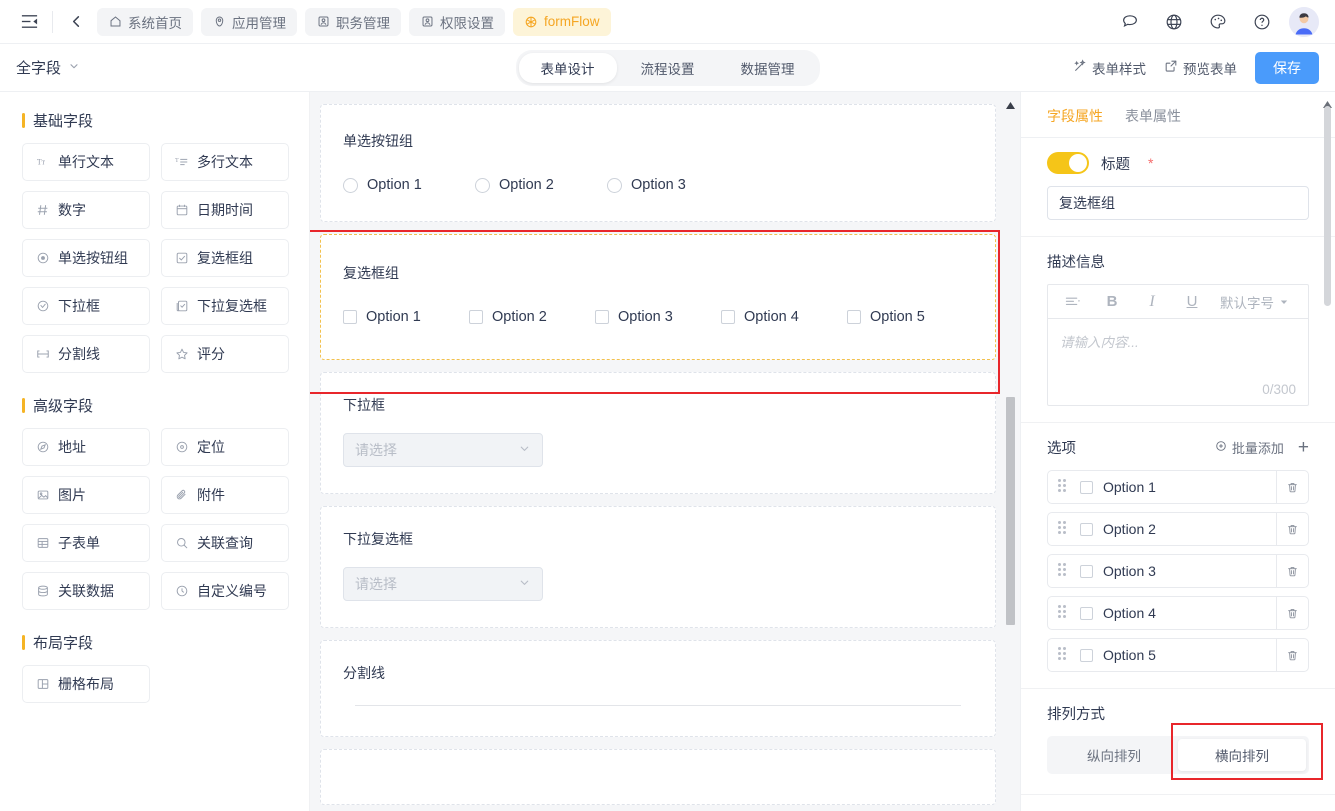  I want to click on palette-item-image: 图片, so click(86, 495).